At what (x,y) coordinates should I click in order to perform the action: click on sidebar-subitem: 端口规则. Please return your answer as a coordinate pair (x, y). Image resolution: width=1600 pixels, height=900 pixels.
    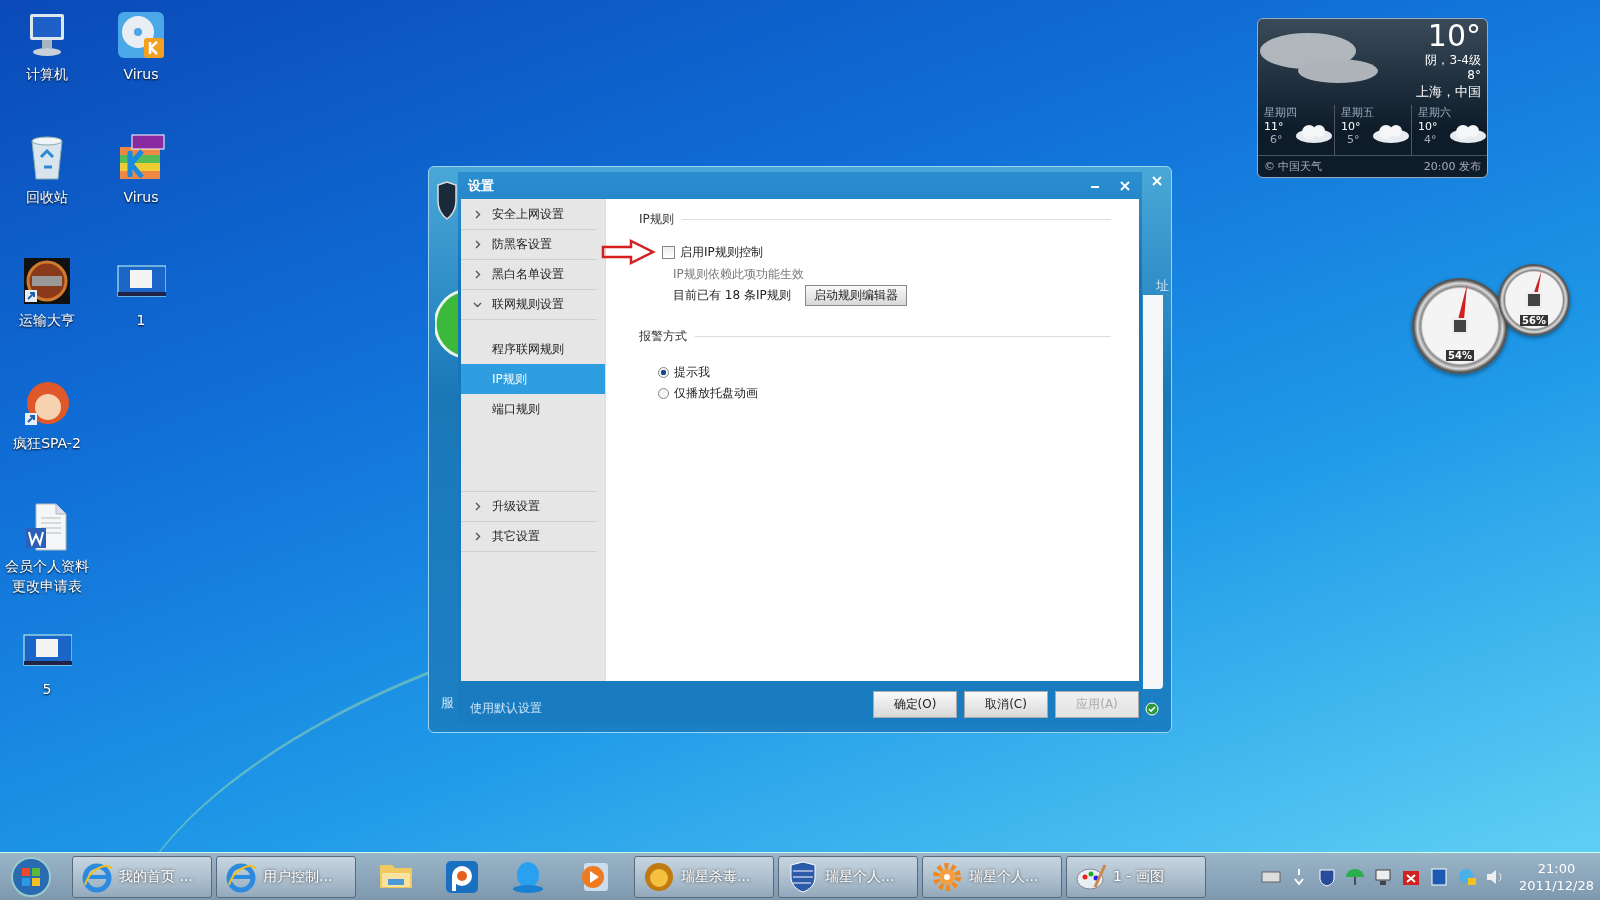
    Looking at the image, I should click on (533, 409).